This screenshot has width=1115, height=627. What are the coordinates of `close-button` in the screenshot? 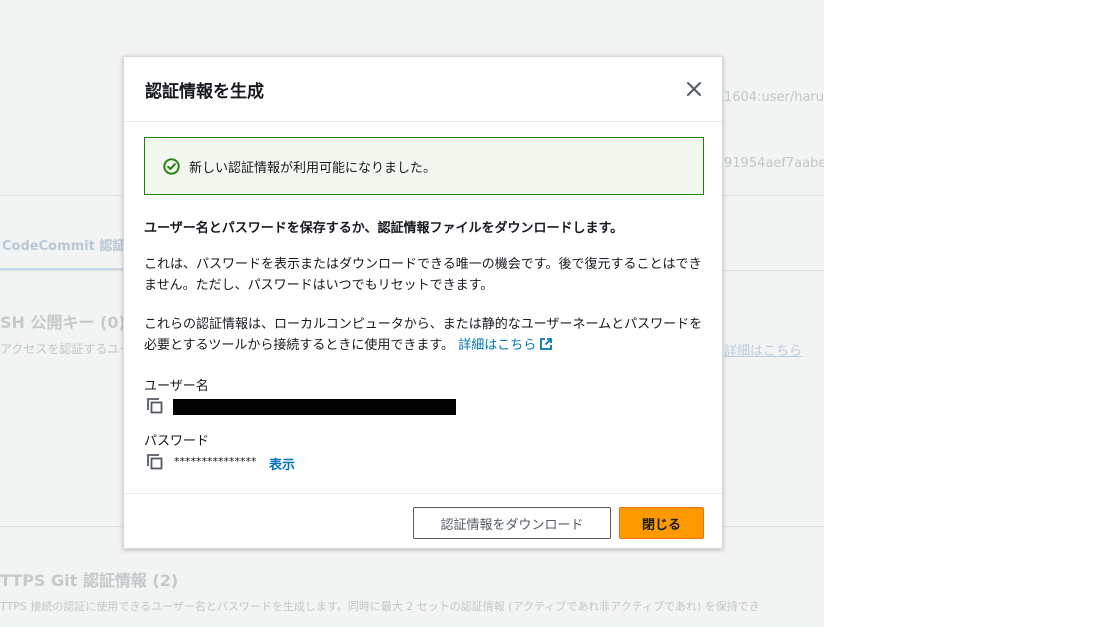 It's located at (694, 89).